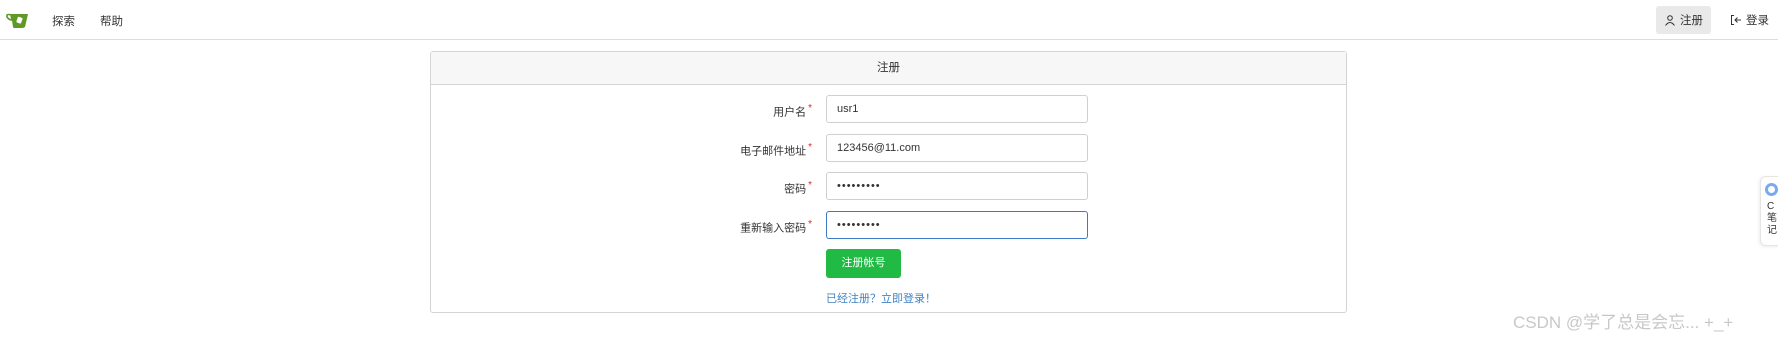  Describe the element at coordinates (863, 263) in the screenshot. I see `register-submit-button: 注册帐号` at that location.